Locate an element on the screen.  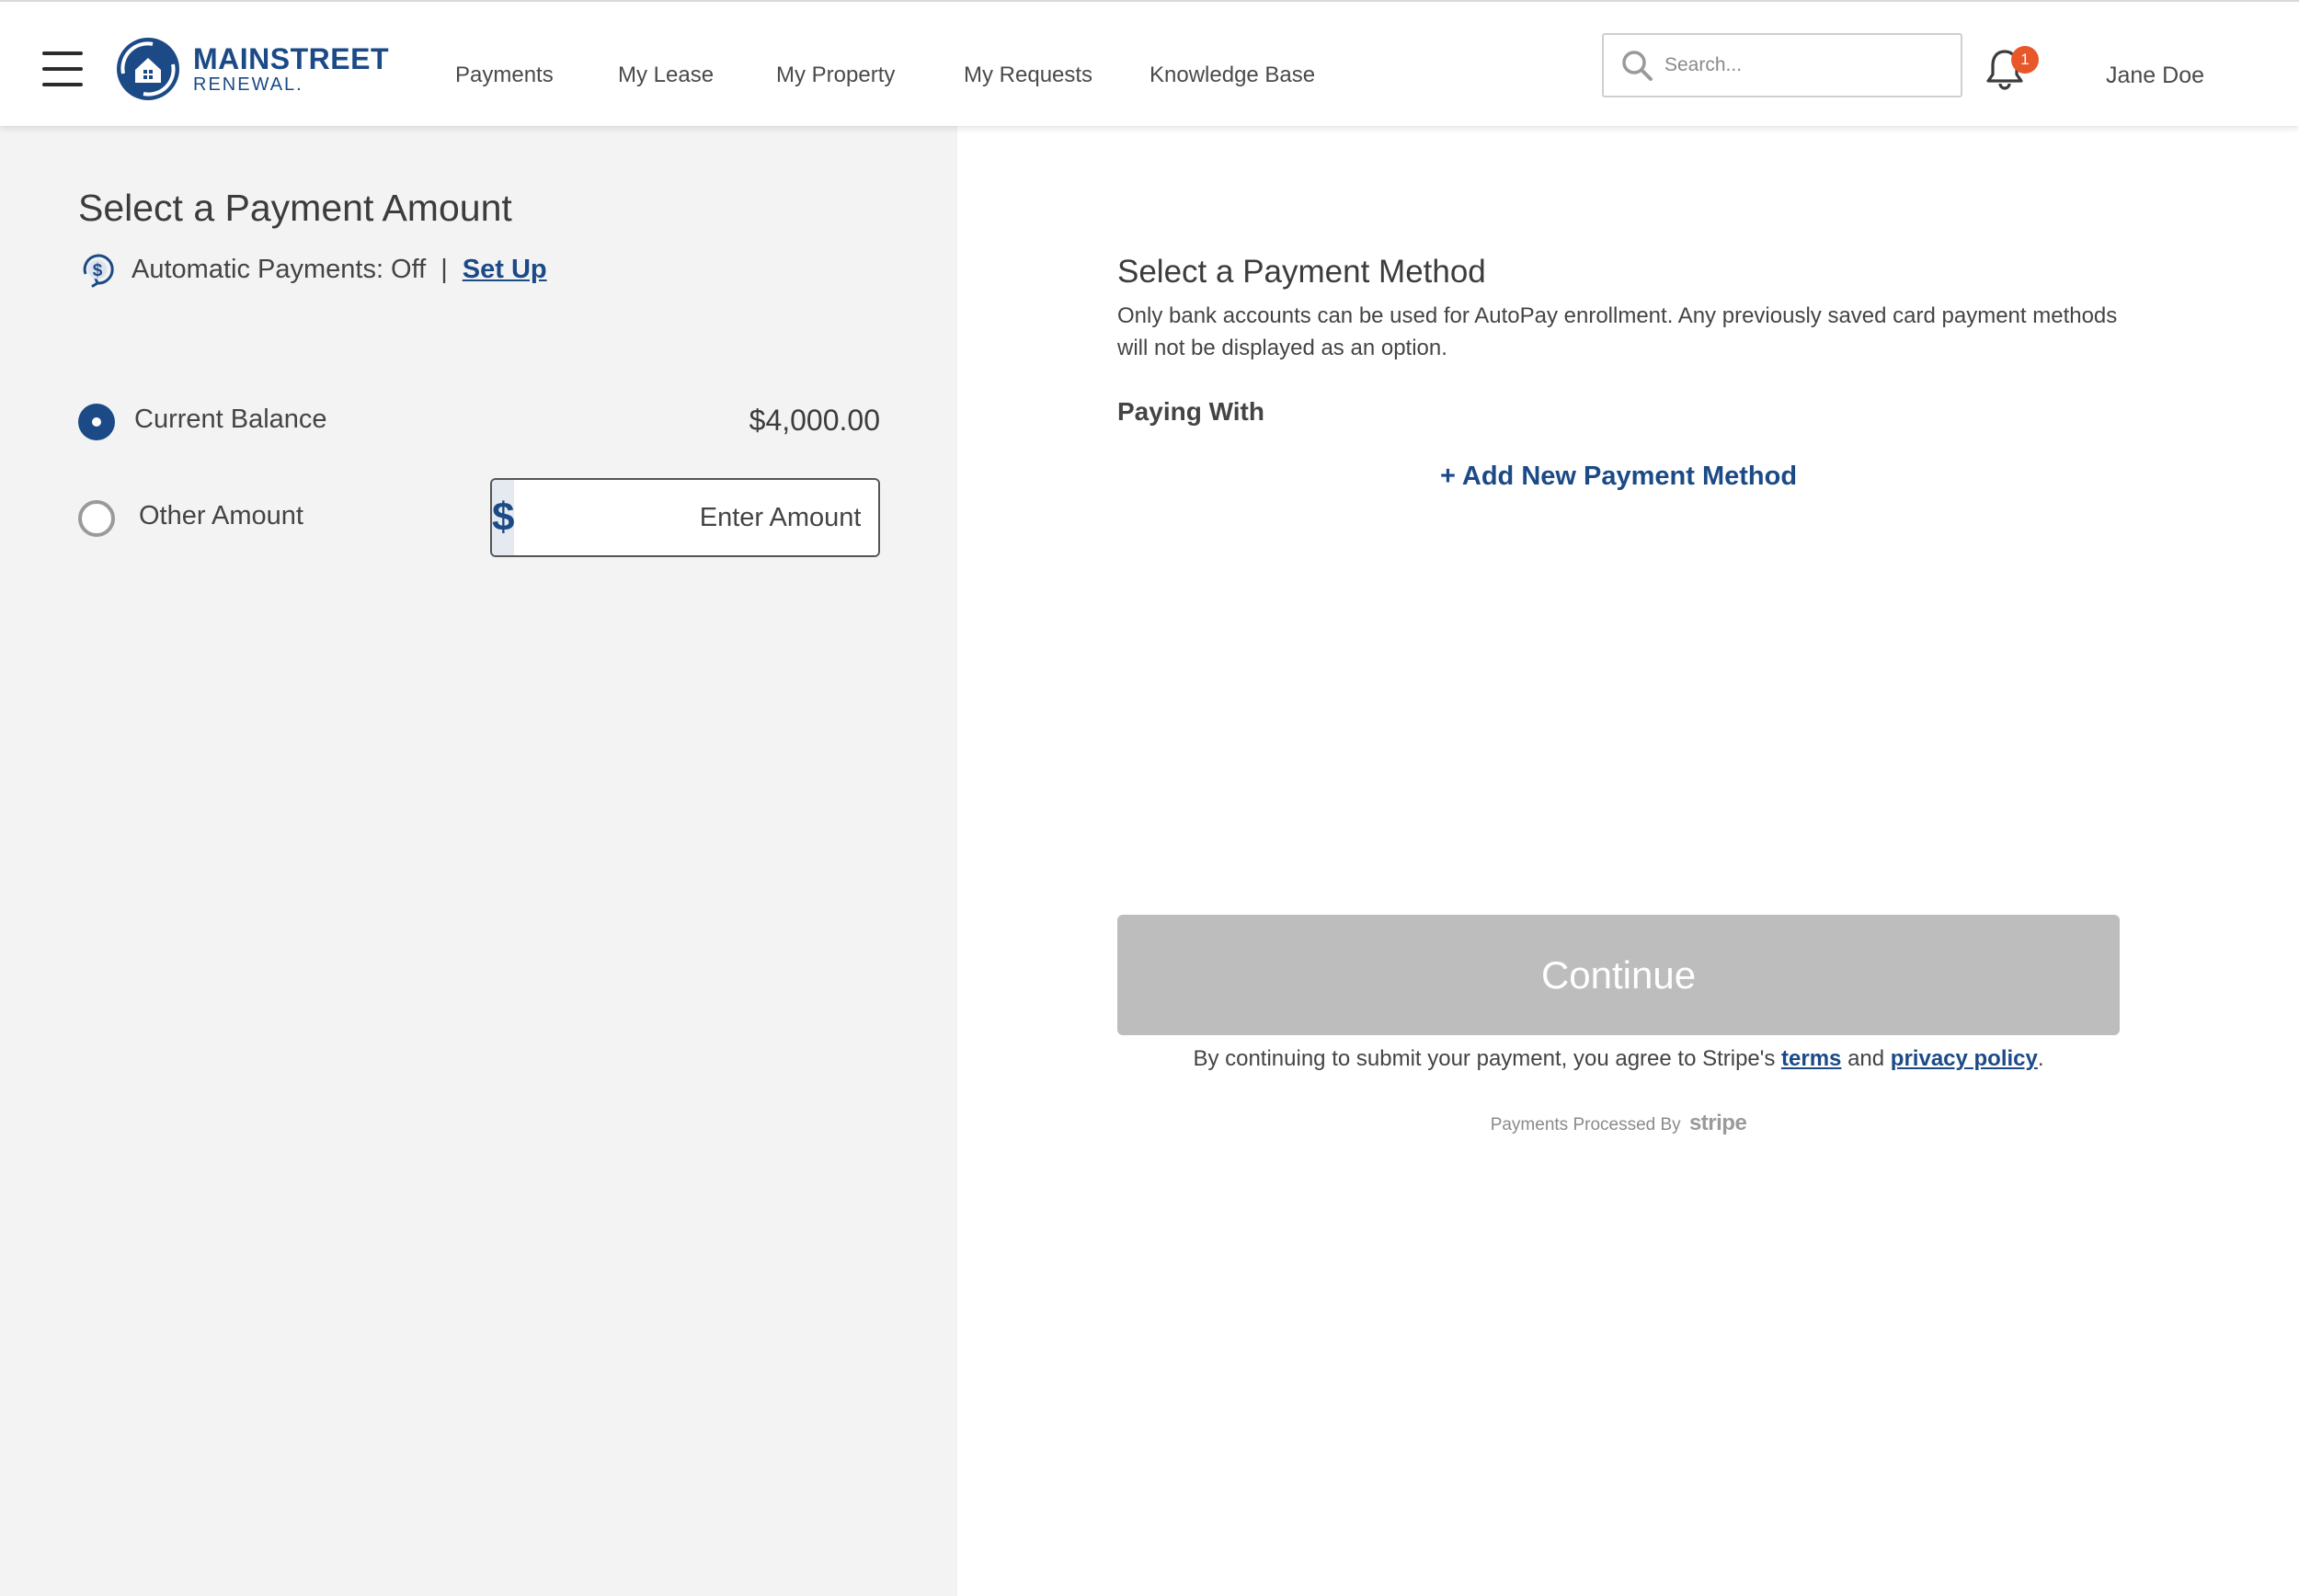
nav-my-property: My Property is located at coordinates (835, 75).